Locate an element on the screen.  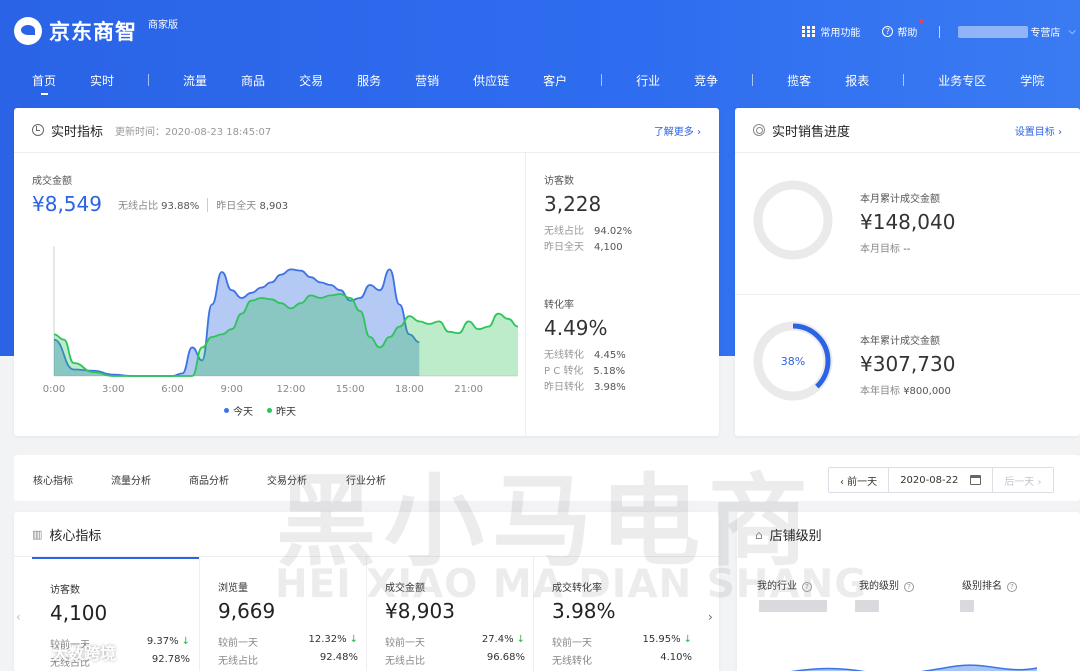
x-tick-label: 0:00 is located at coordinates (54, 389).